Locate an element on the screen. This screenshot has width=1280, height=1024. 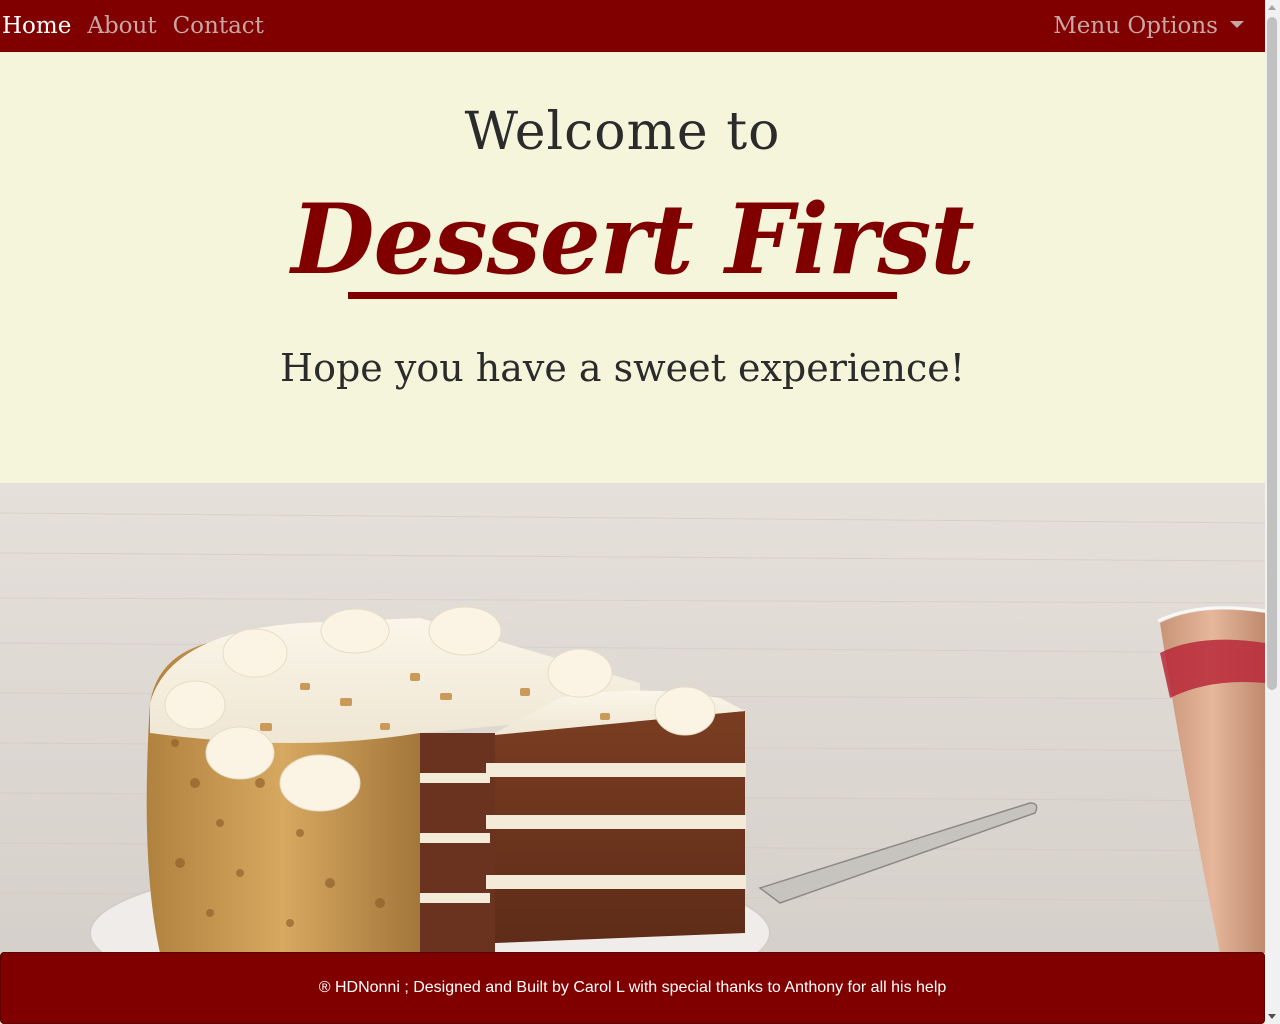
nav-links: Home About Contact is located at coordinates (133, 26).